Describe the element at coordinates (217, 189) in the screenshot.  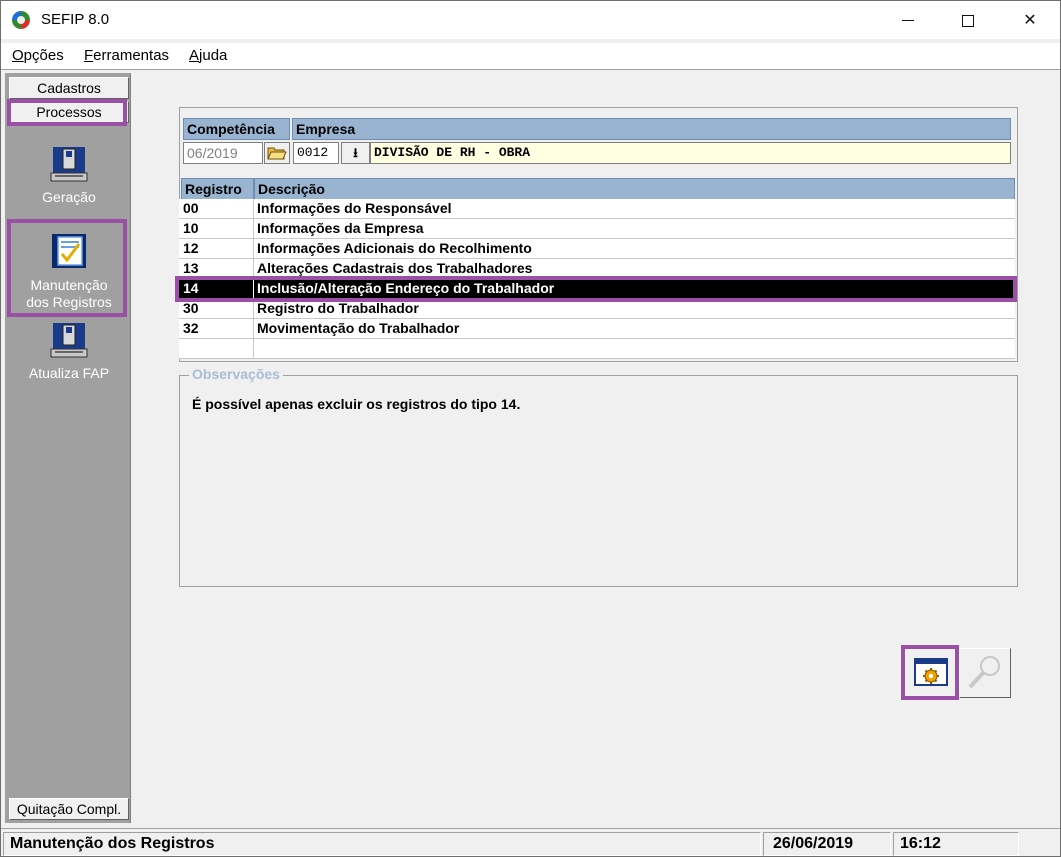
I see `column-header-registro: Registro` at that location.